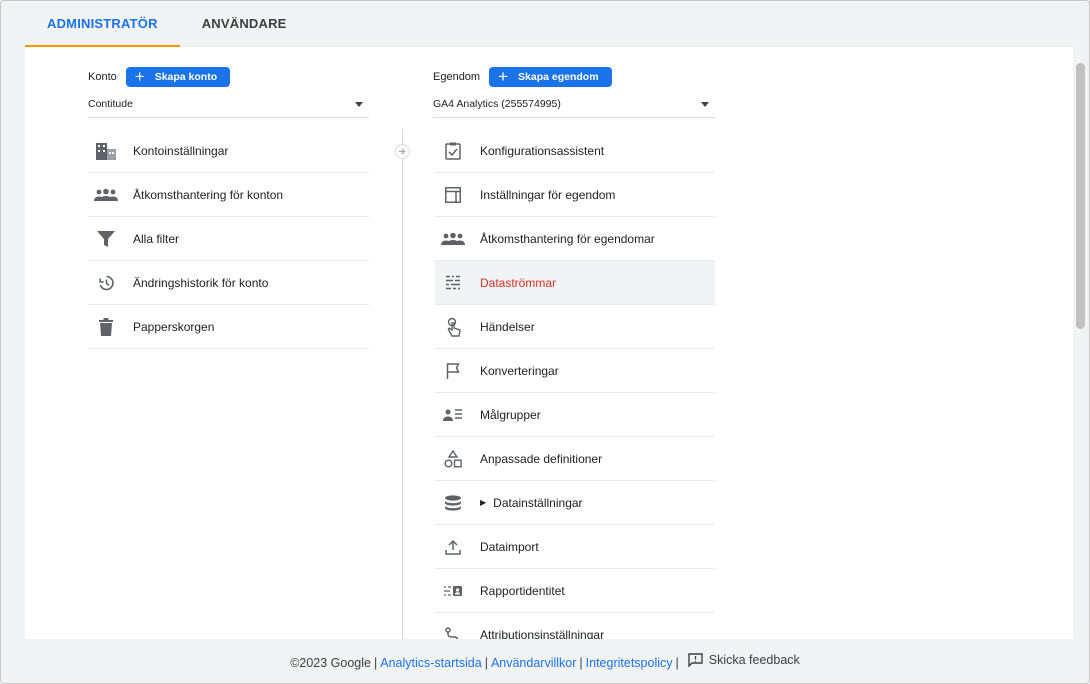  What do you see at coordinates (519, 370) in the screenshot?
I see `property-item-label: Konverteringar` at bounding box center [519, 370].